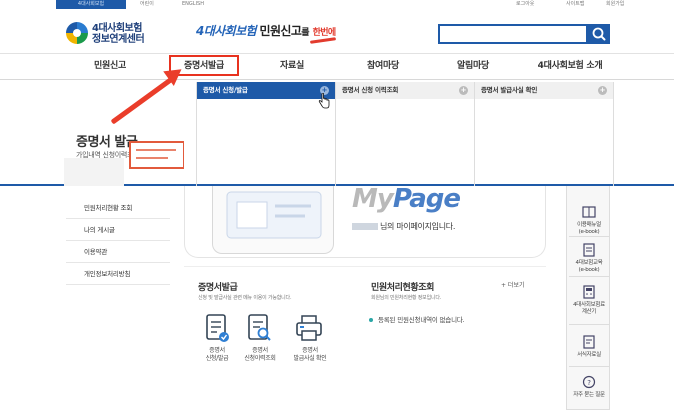  Describe the element at coordinates (589, 355) in the screenshot. I see `quick-item-forms-line1: 서식자료실` at that location.